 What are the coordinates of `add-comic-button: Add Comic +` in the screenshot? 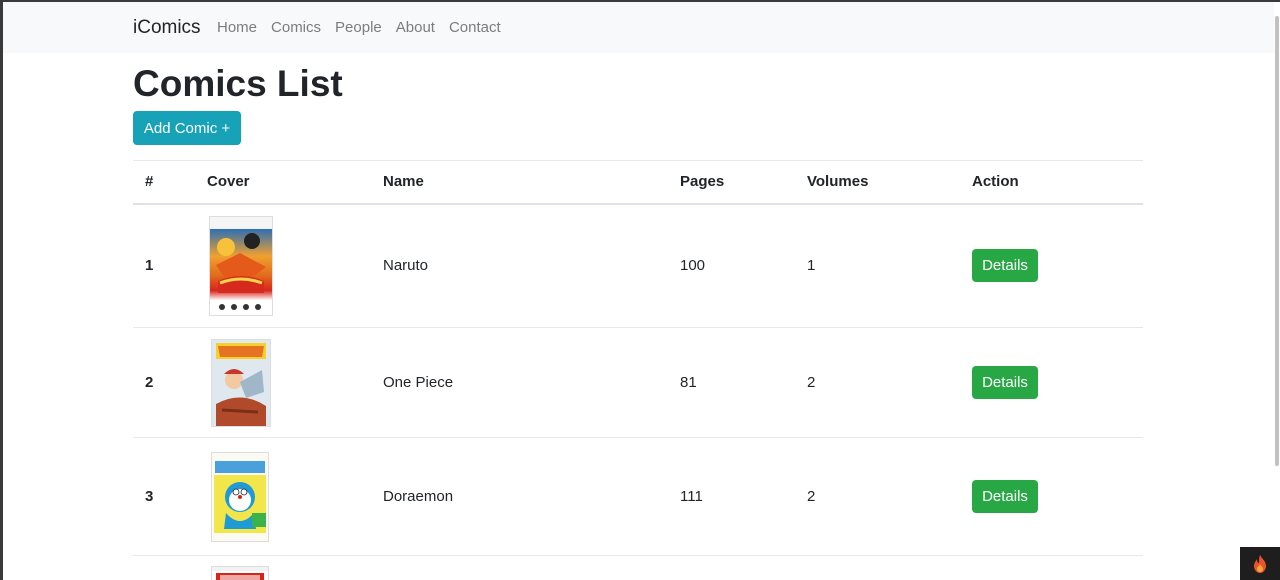 It's located at (187, 128).